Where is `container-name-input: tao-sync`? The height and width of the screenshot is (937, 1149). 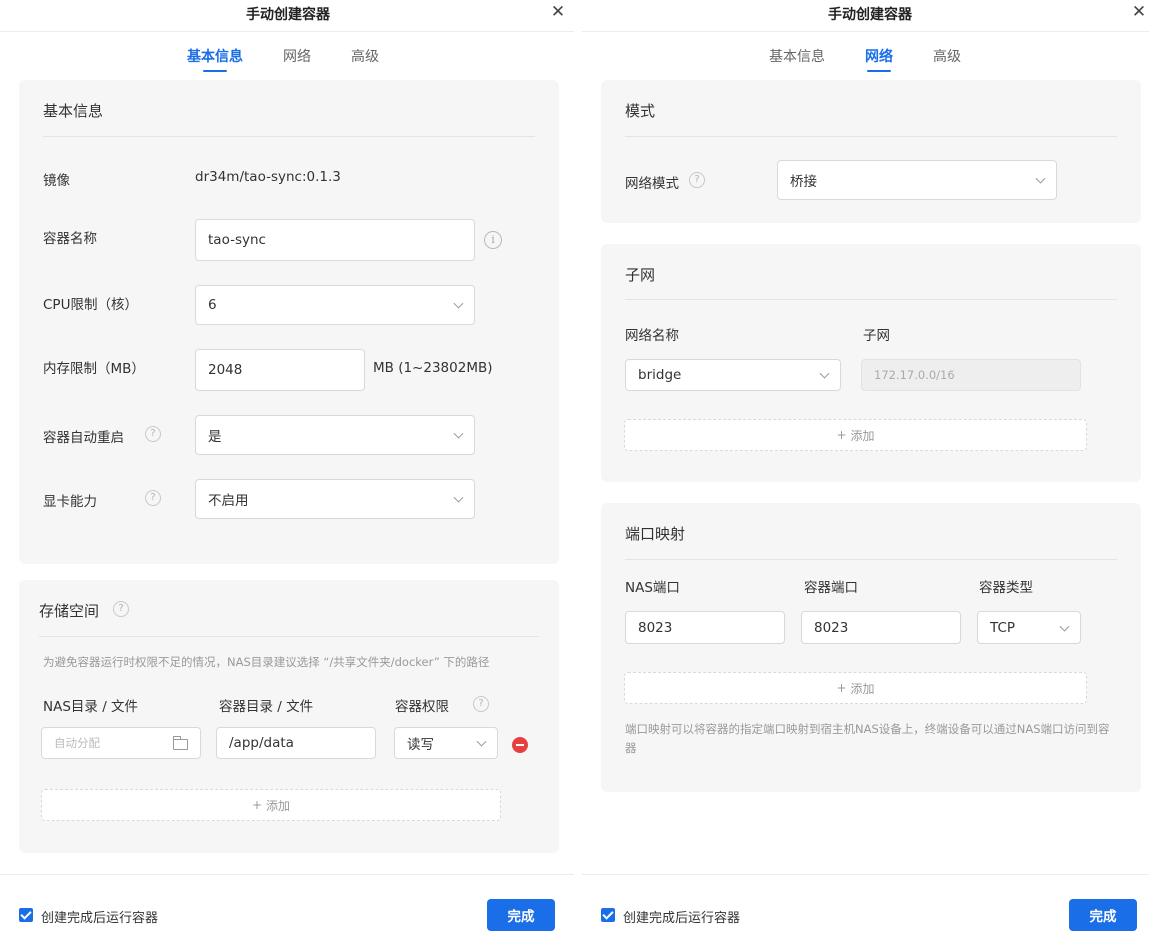
container-name-input: tao-sync is located at coordinates (335, 240).